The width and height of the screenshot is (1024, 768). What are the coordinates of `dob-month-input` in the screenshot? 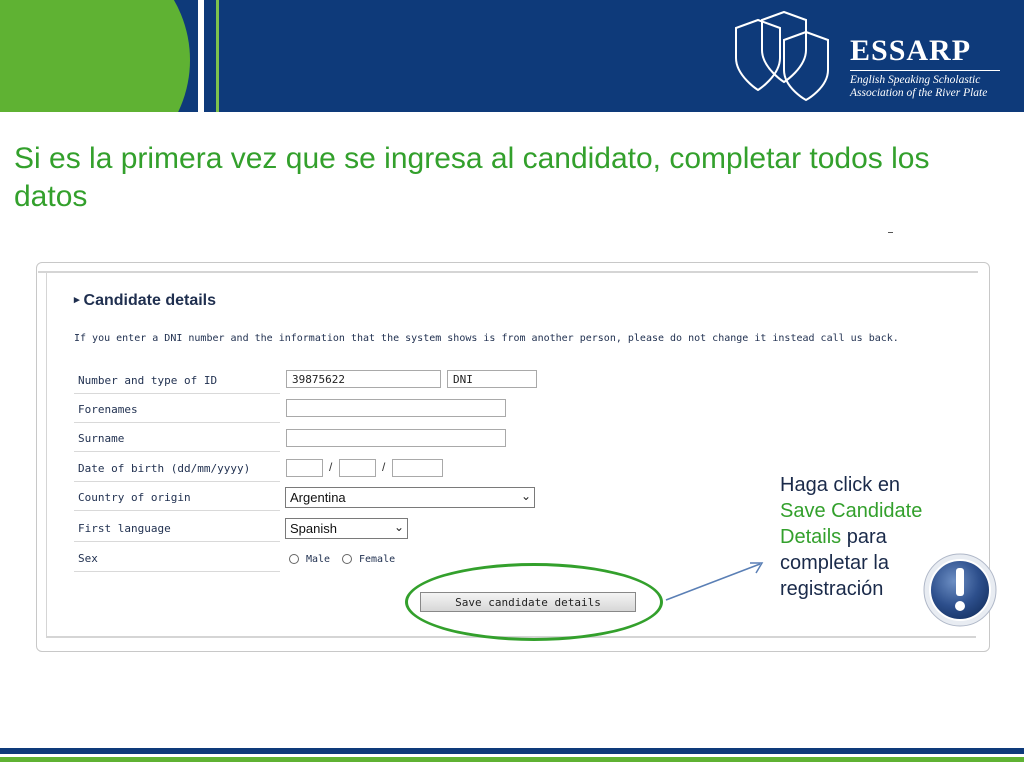 It's located at (357, 468).